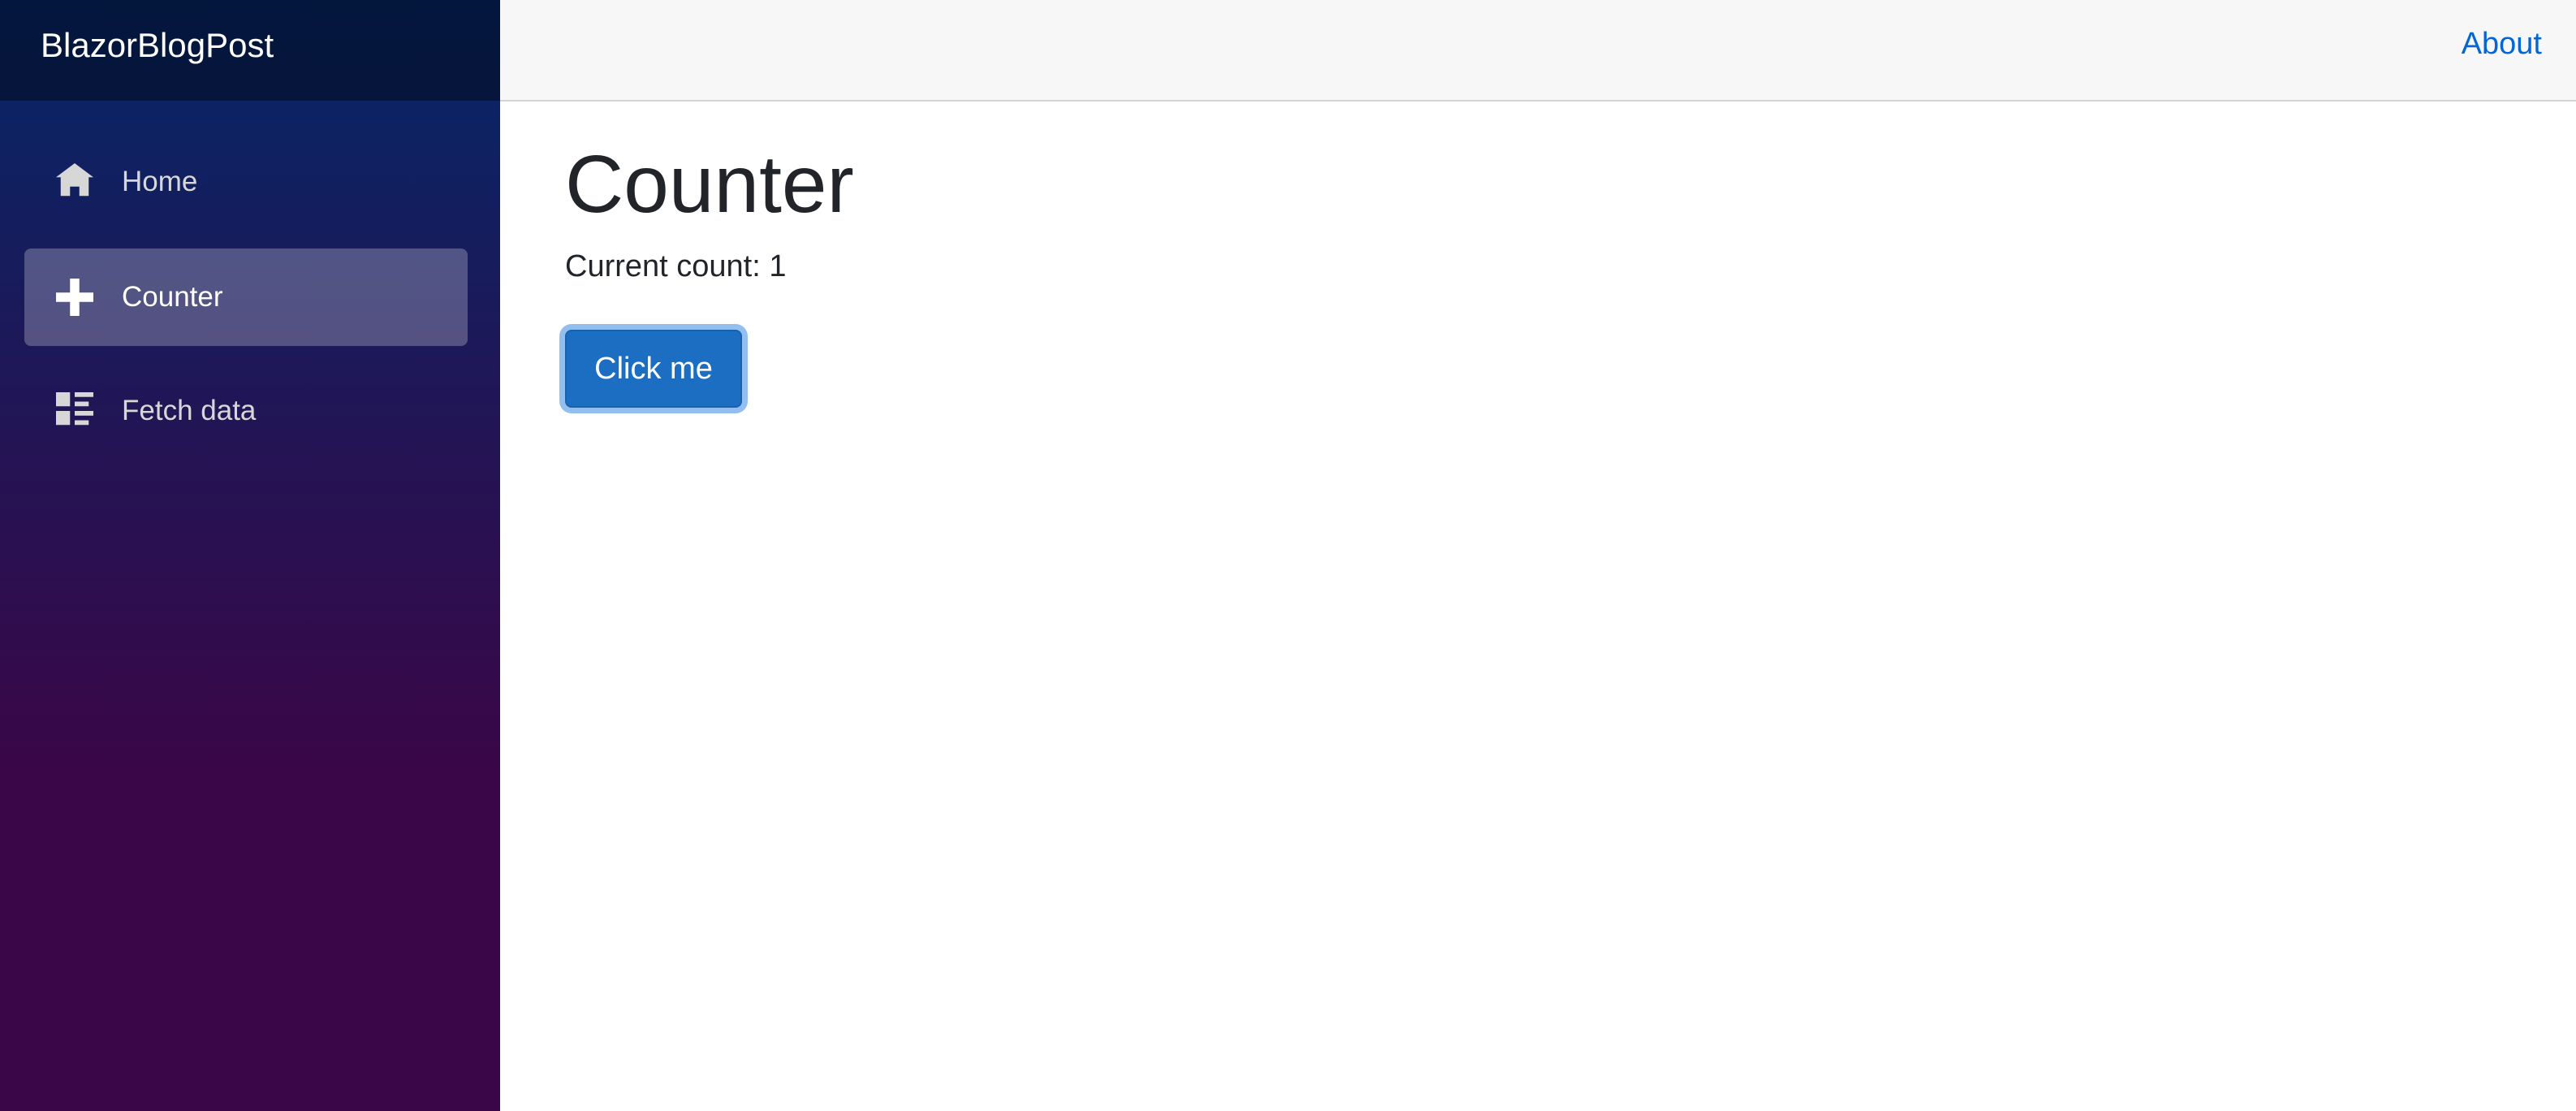 This screenshot has width=2576, height=1111. I want to click on sidebar-item-fetch-data: Fetch data, so click(246, 411).